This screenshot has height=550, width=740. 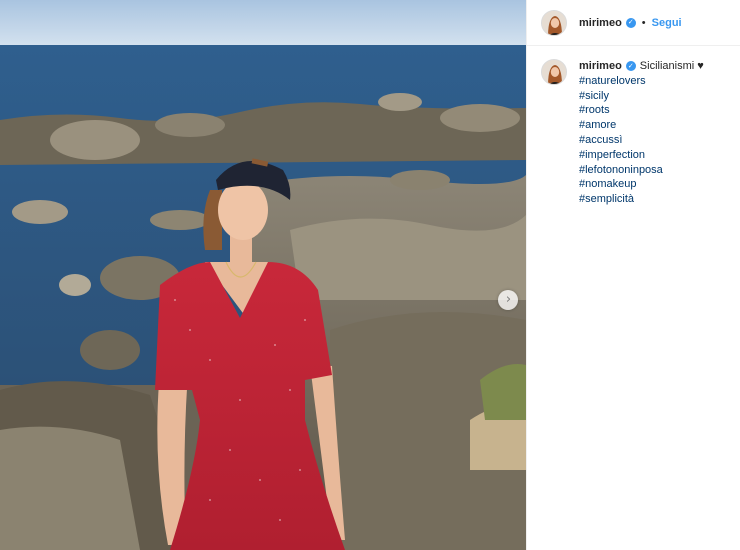 I want to click on hashtag-link: #roots, so click(x=641, y=110).